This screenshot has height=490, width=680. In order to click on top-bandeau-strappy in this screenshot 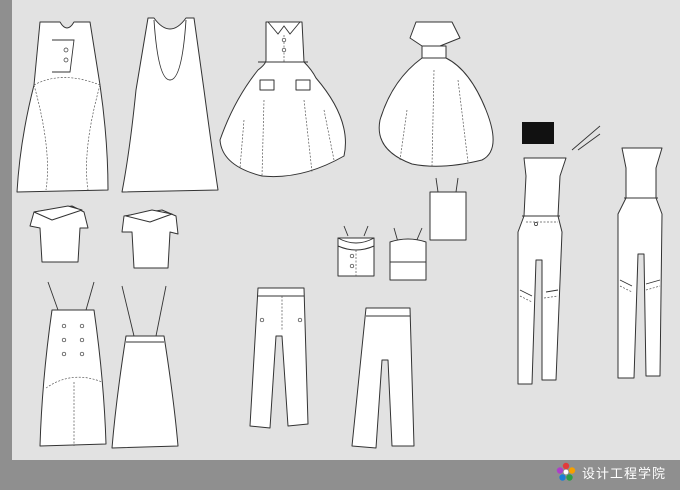, I will do `click(408, 254)`.